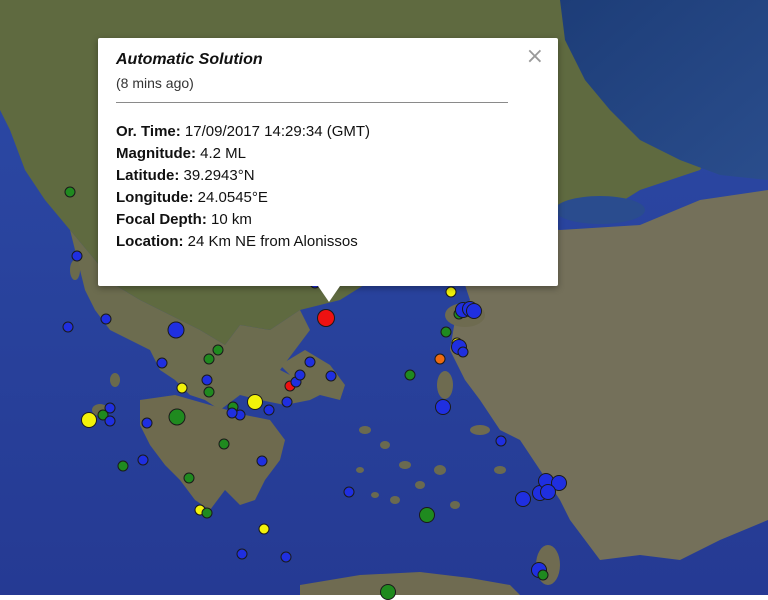  What do you see at coordinates (192, 197) in the screenshot?
I see `detail-longitude: Longitude: 24.0545°E` at bounding box center [192, 197].